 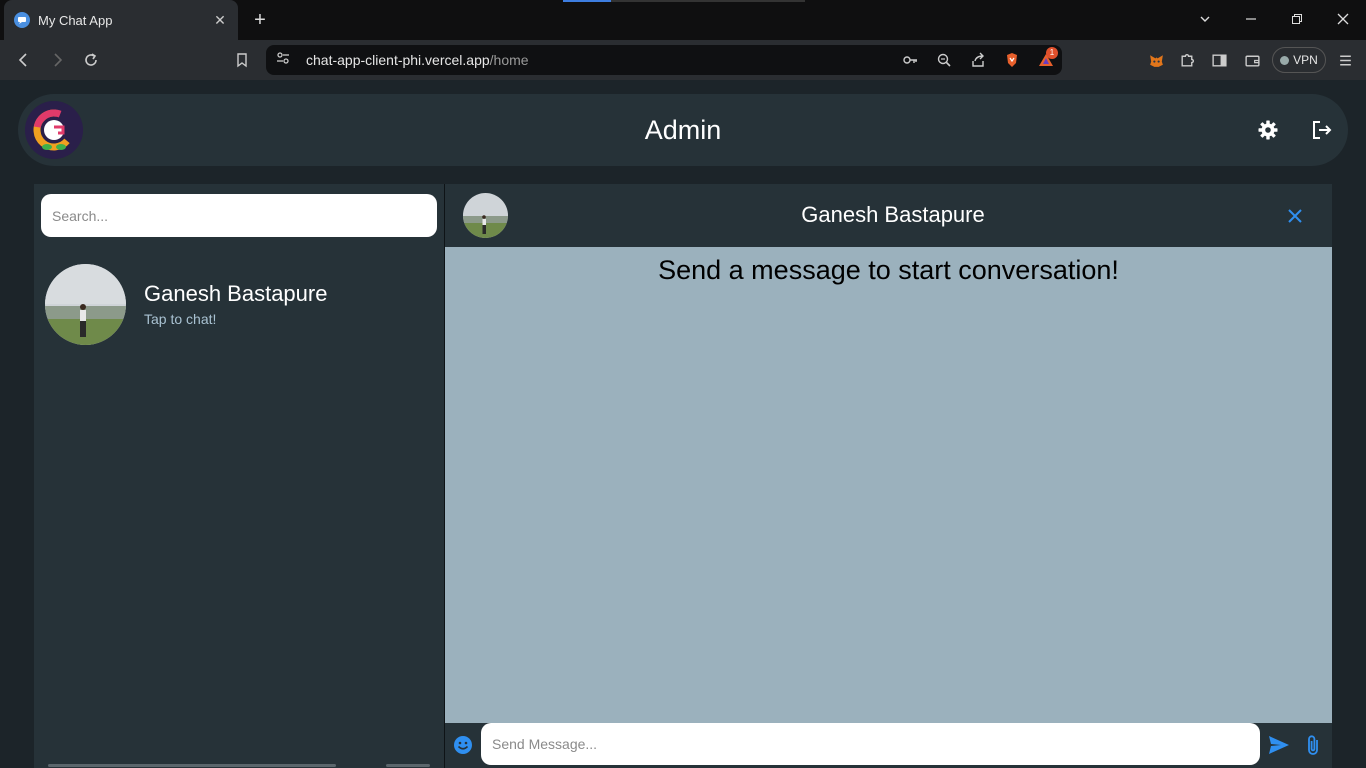 I want to click on wallet-icon, so click(x=1252, y=60).